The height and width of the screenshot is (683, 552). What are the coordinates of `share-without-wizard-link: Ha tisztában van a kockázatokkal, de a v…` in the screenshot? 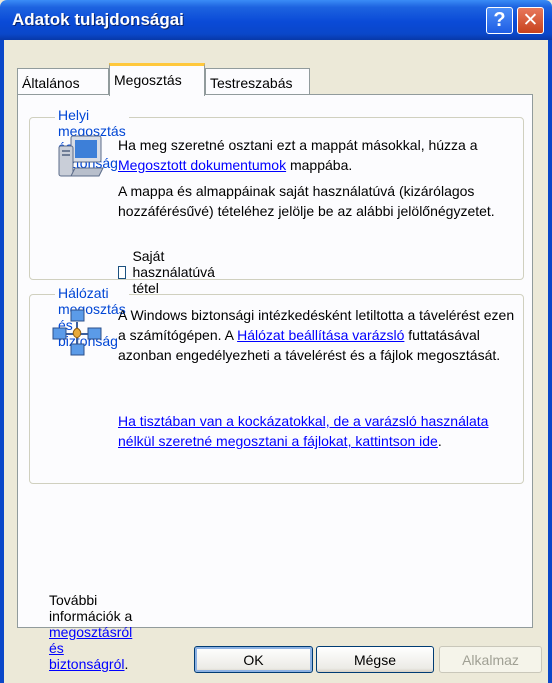 It's located at (303, 431).